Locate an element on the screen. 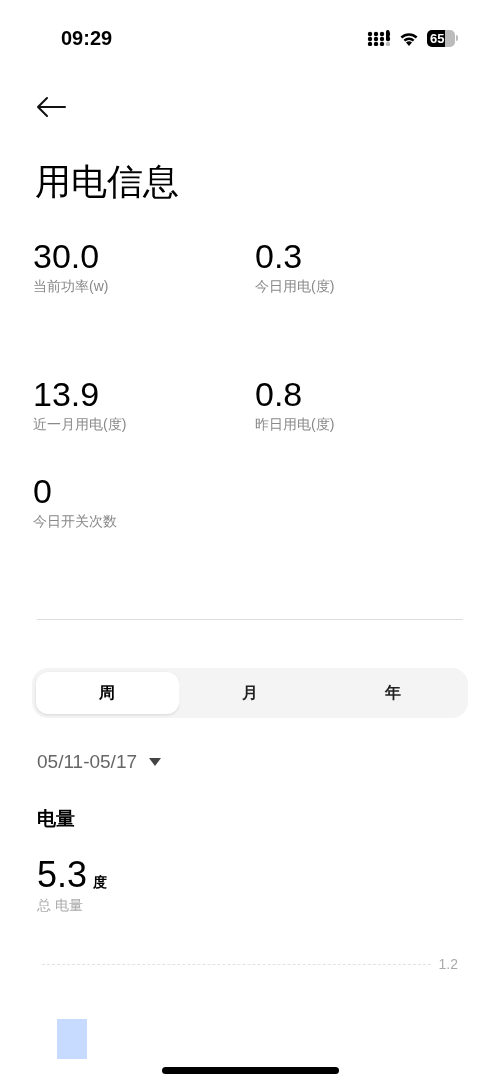  stat-label: 当前功率(w) is located at coordinates (71, 286).